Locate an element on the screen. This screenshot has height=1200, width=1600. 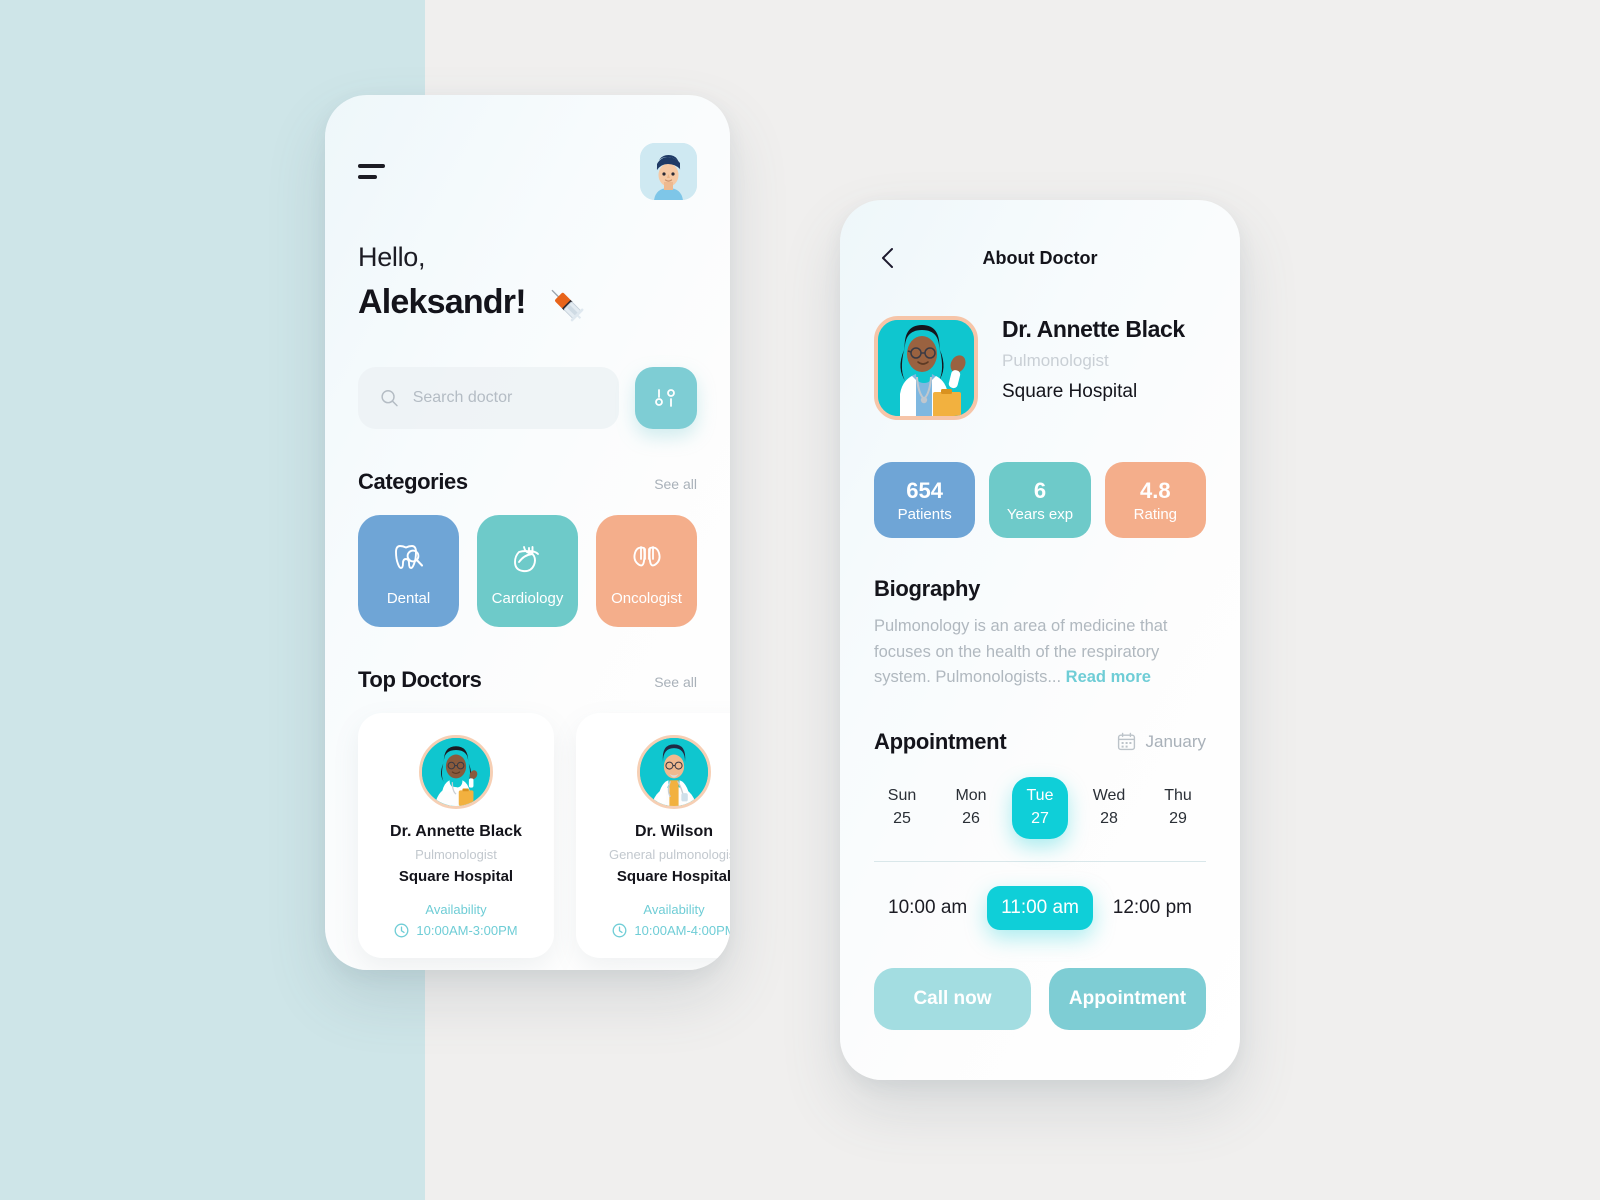
categories-list: Dental Cardiology Oncologist is located at coordinates (527, 571).